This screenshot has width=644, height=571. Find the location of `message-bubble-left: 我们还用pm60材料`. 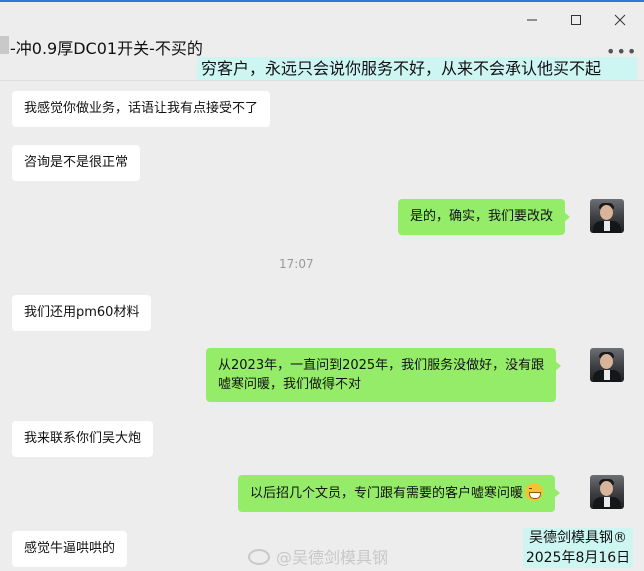

message-bubble-left: 我们还用pm60材料 is located at coordinates (82, 313).